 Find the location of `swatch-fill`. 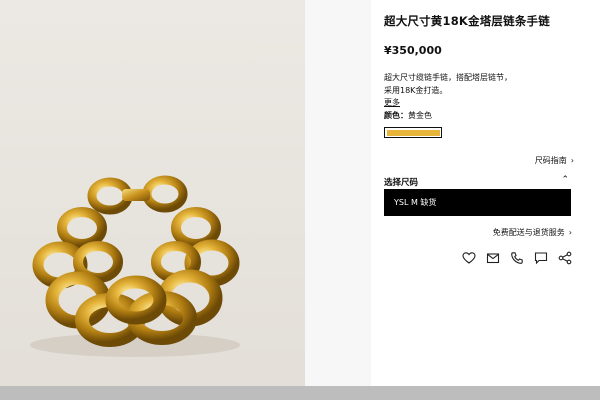

swatch-fill is located at coordinates (413, 132).